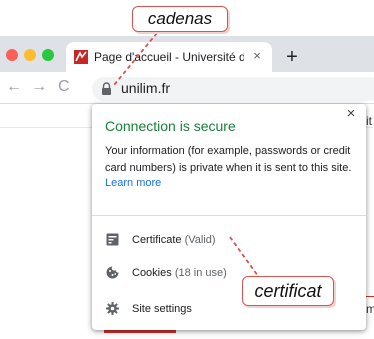 The width and height of the screenshot is (374, 339). I want to click on site-settings-label: Site settings, so click(162, 309).